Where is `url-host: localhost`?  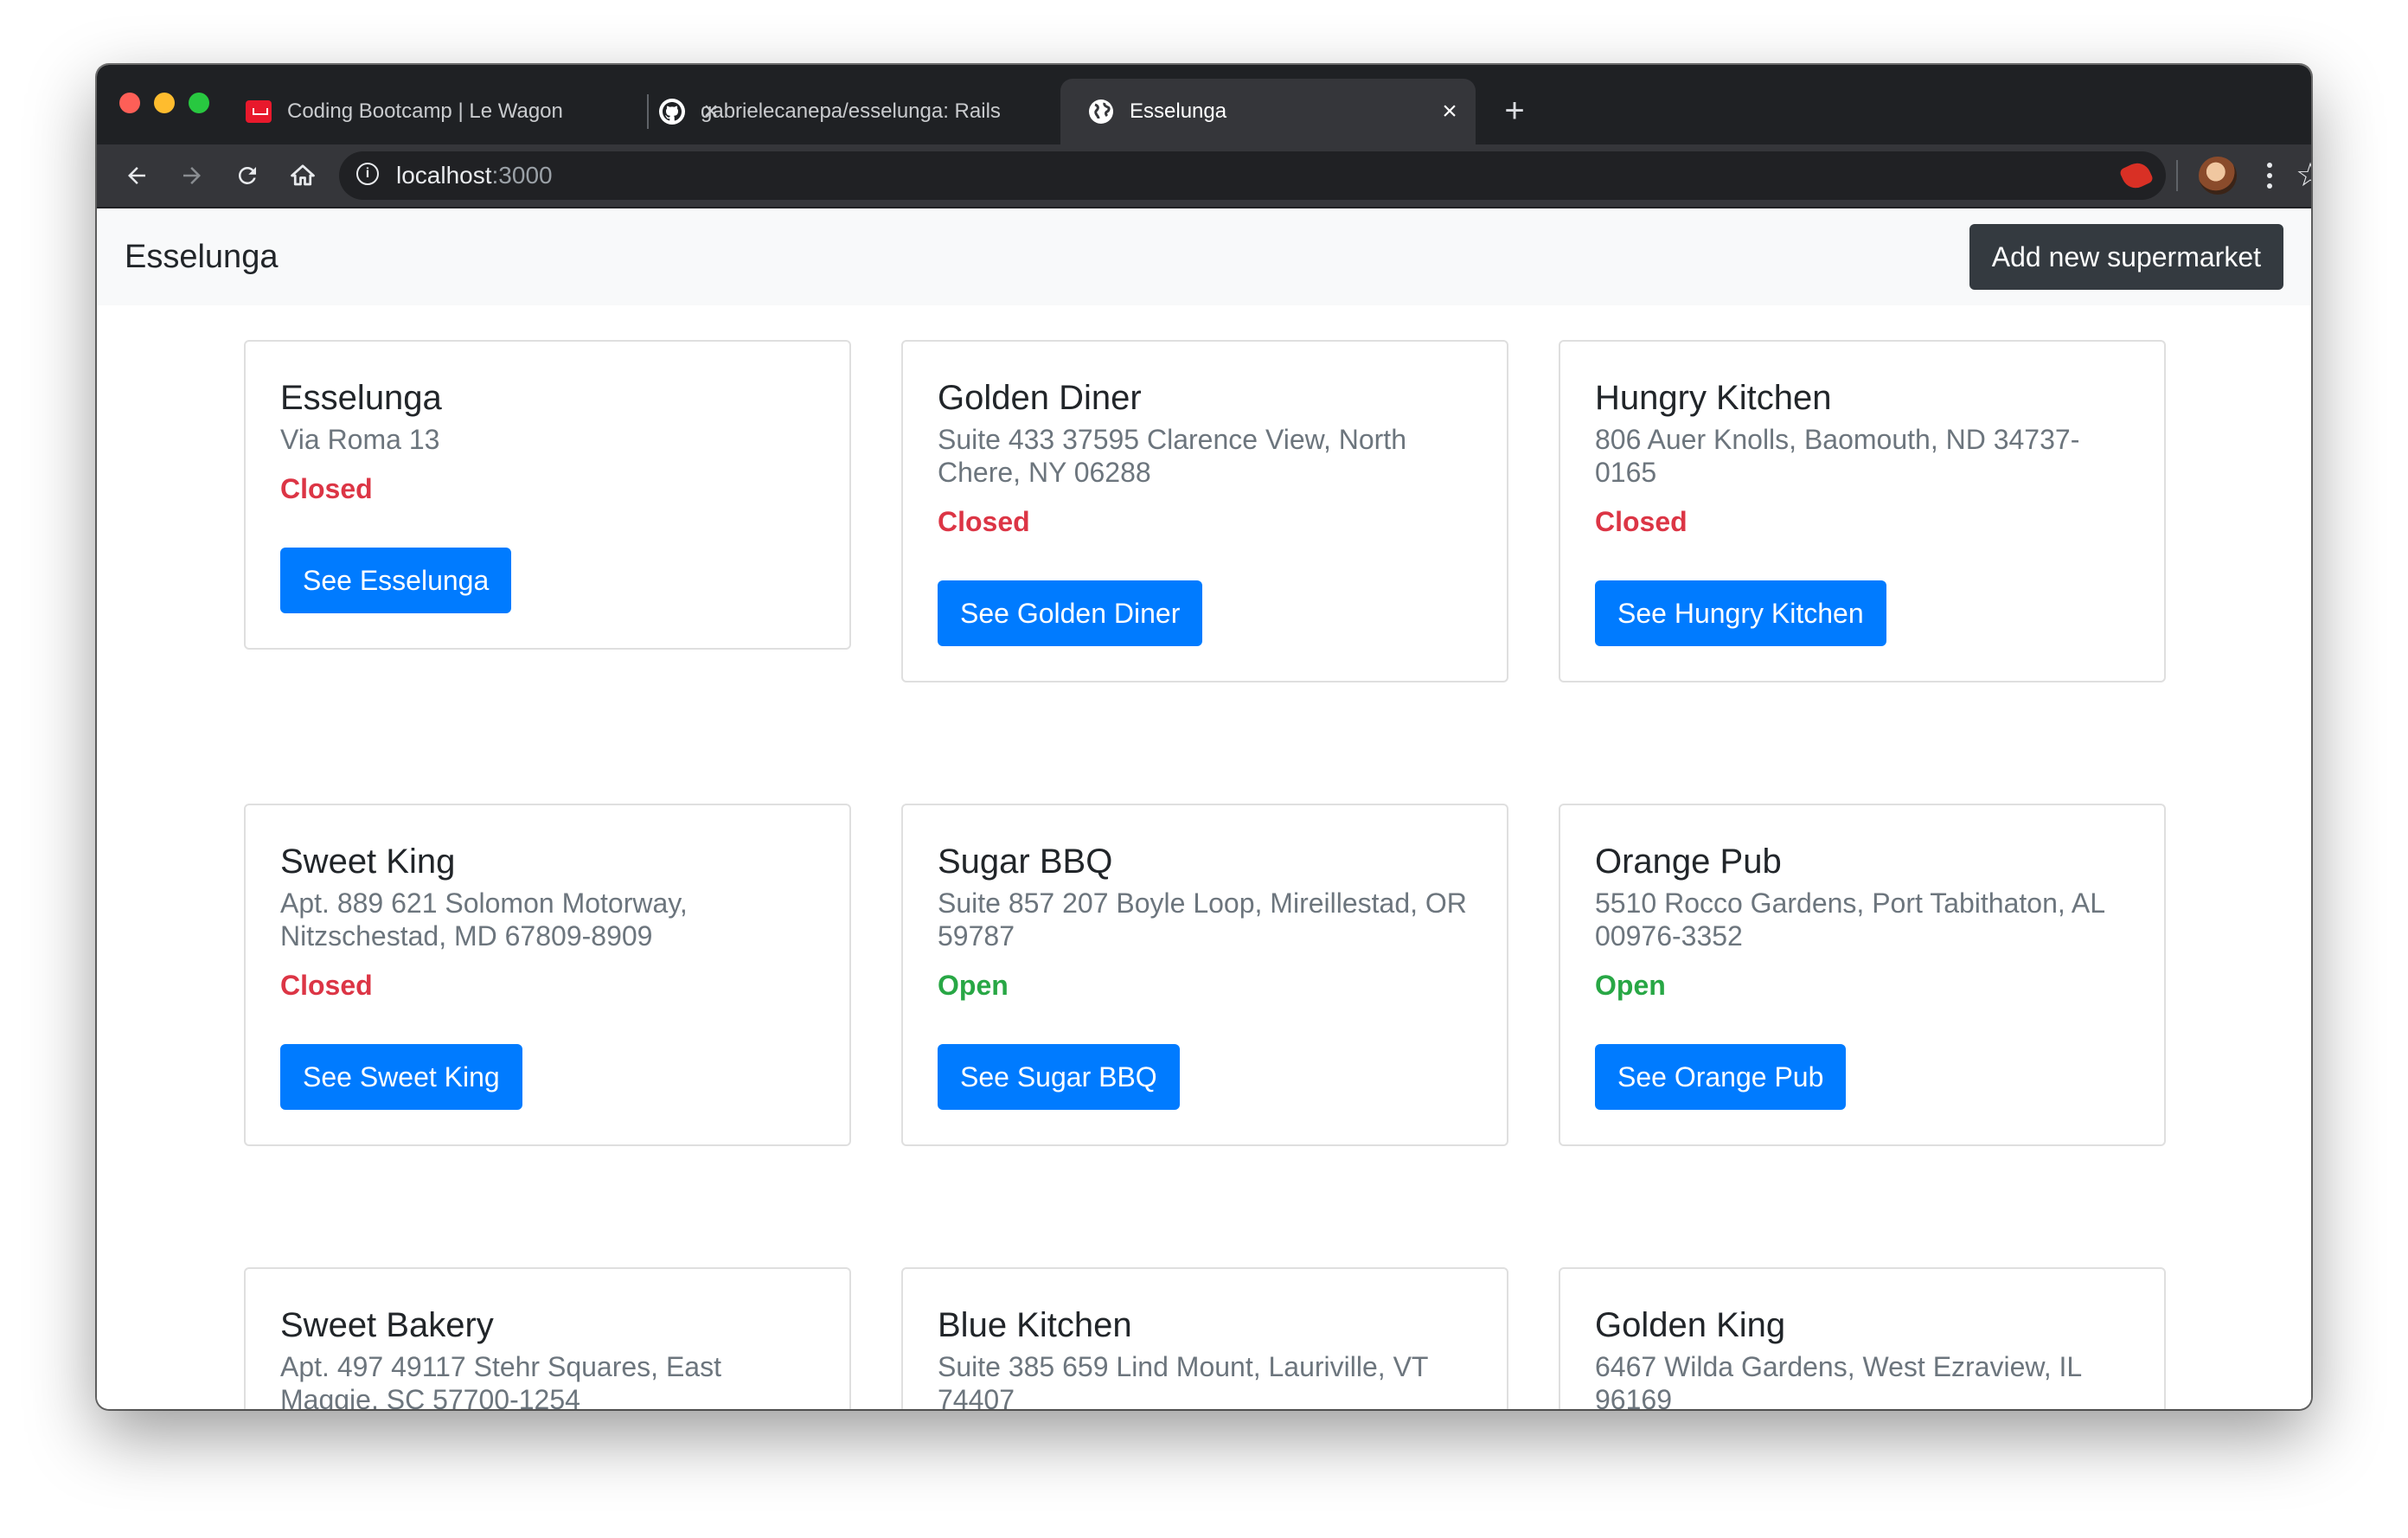 url-host: localhost is located at coordinates (444, 176).